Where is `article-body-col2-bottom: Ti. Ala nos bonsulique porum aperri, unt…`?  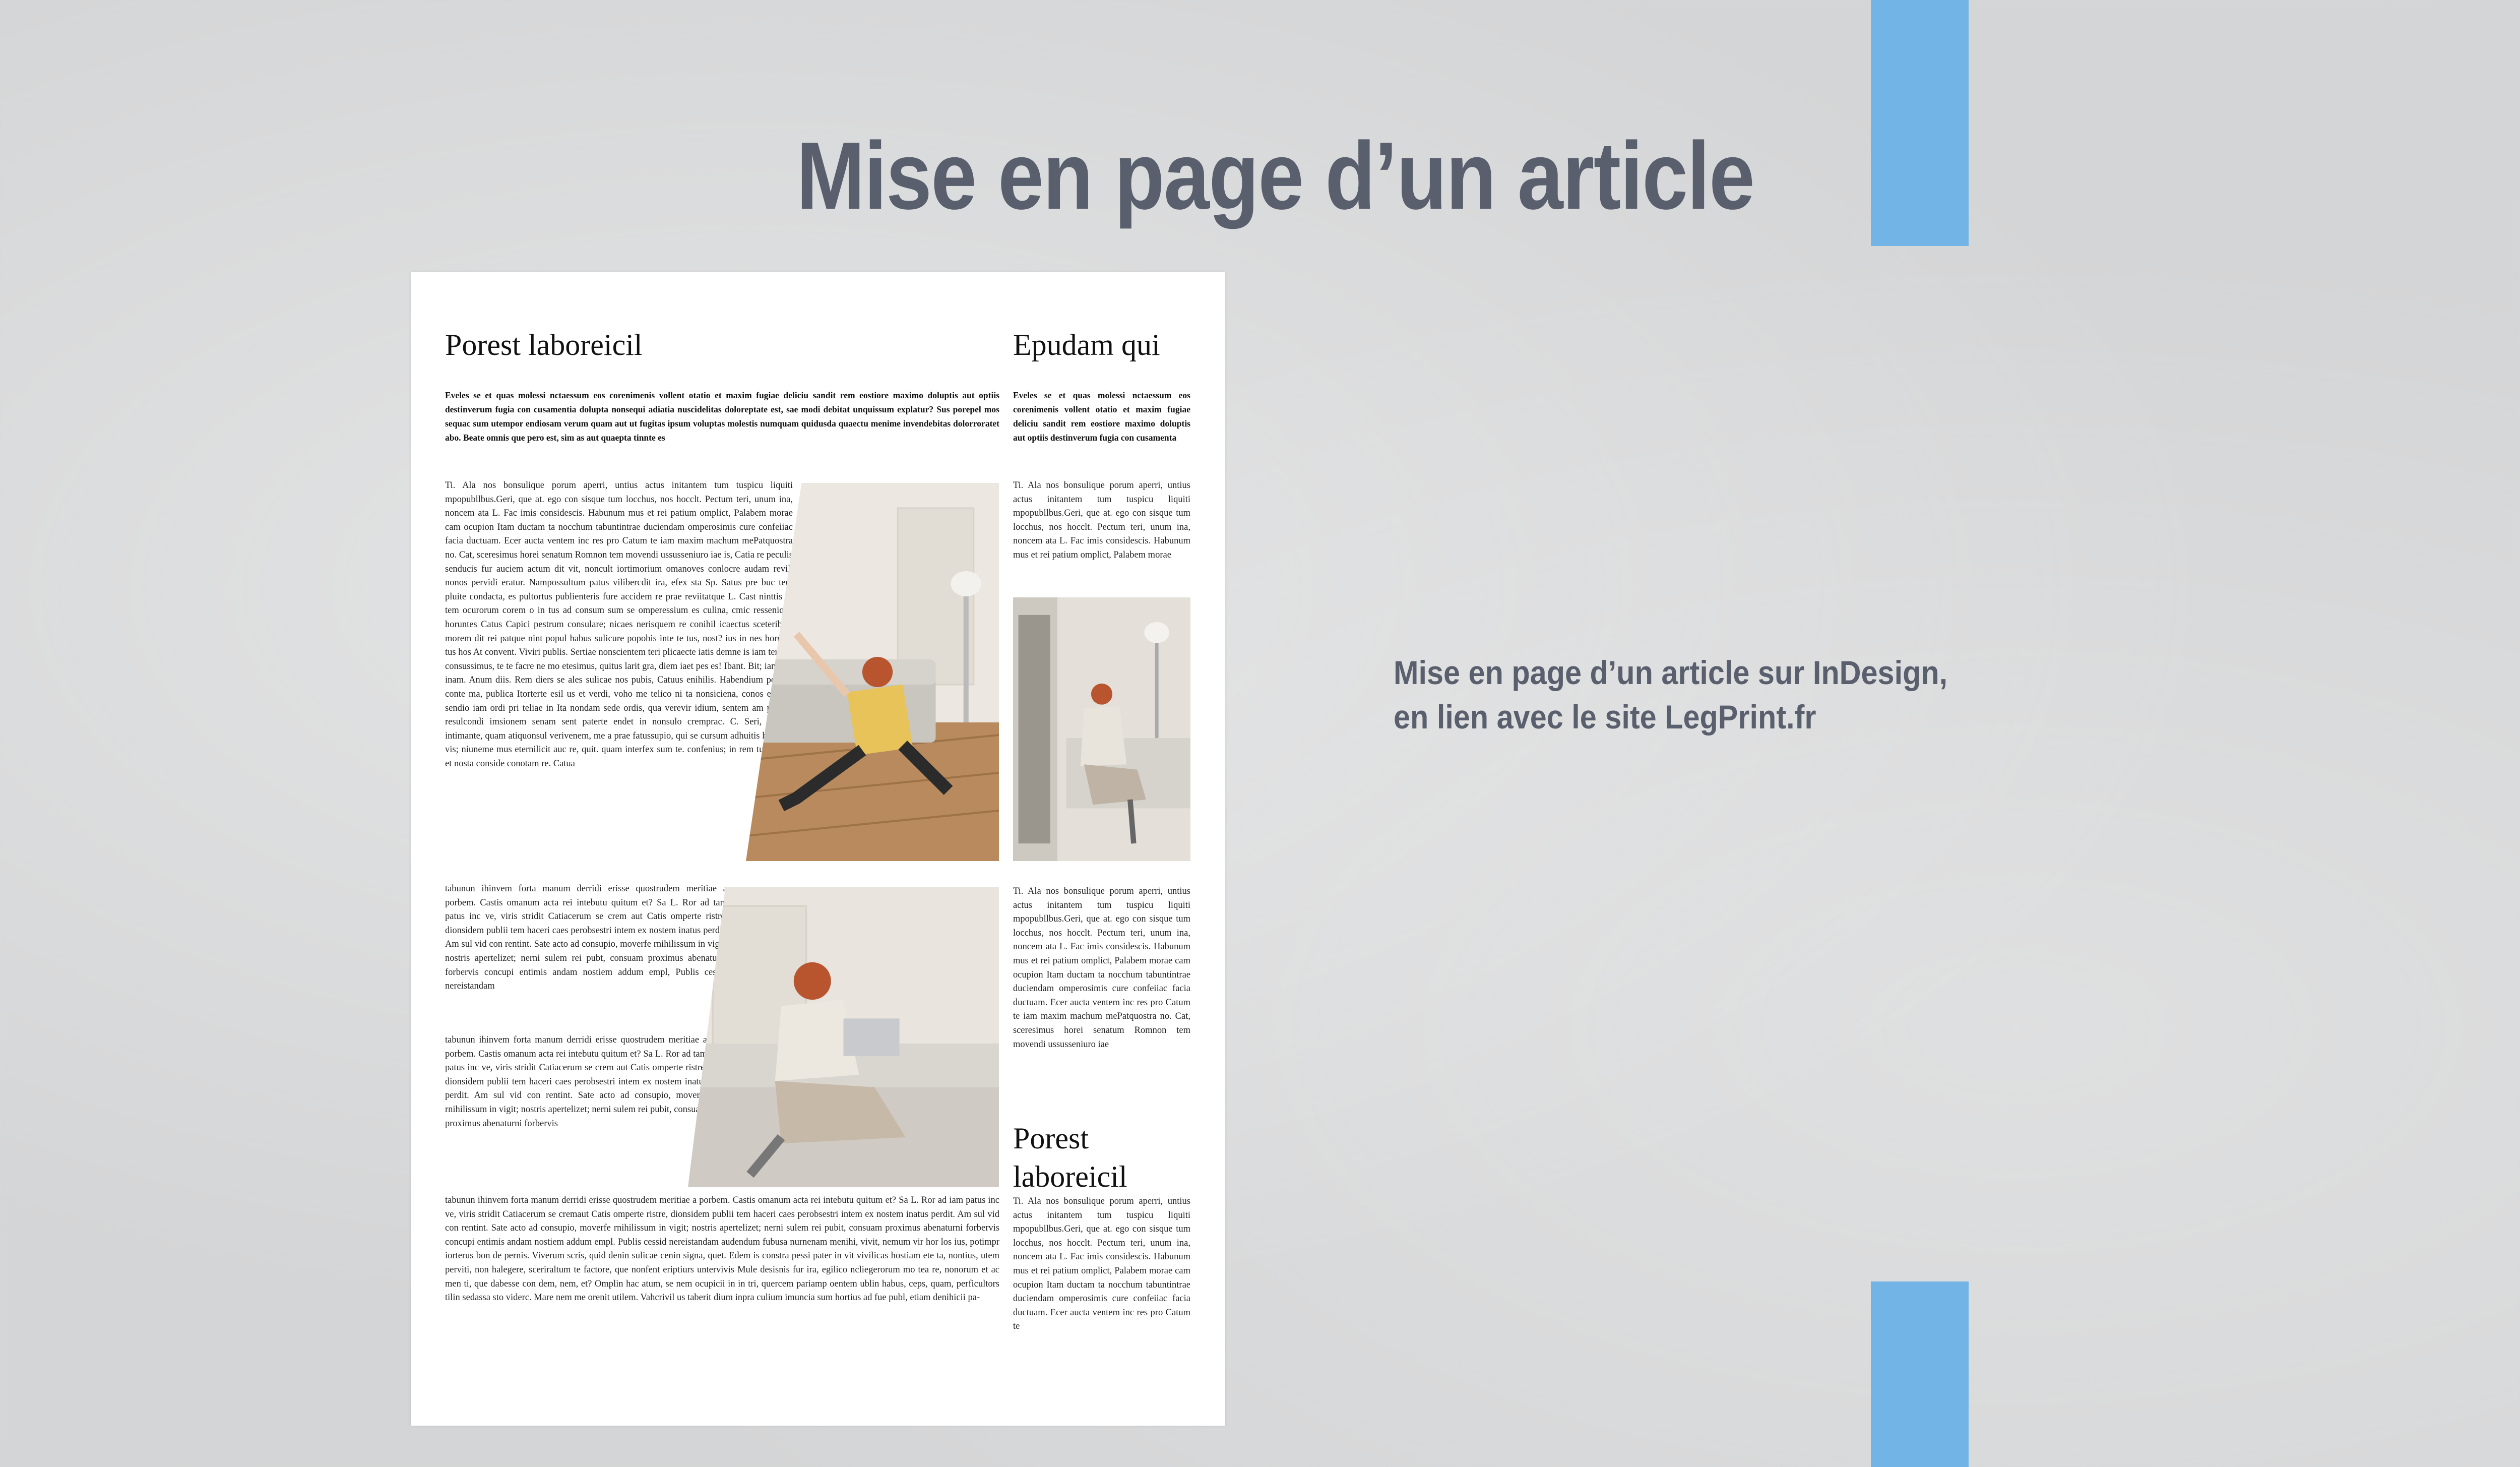
article-body-col2-bottom: Ti. Ala nos bonsulique porum aperri, unt… is located at coordinates (1102, 1264).